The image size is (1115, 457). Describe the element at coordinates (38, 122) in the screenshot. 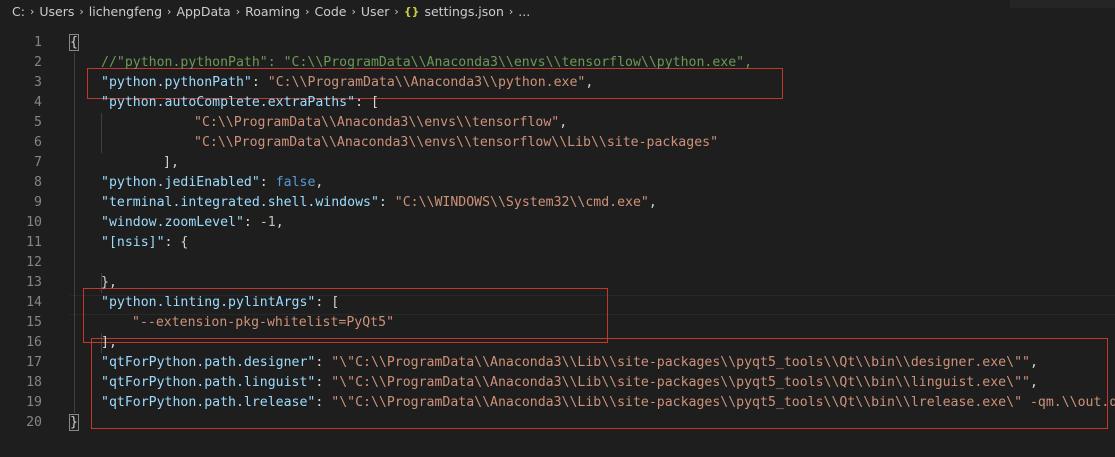

I see `line-number: 5` at that location.